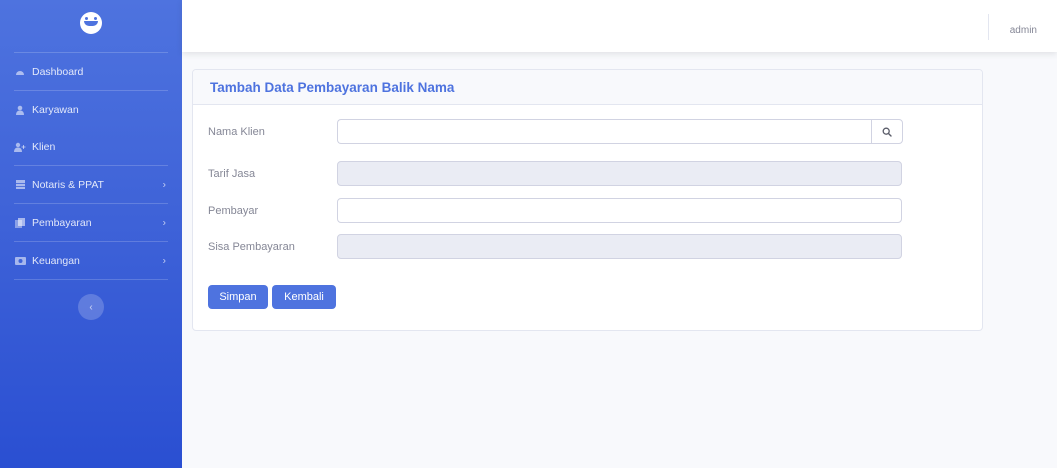  What do you see at coordinates (619, 210) in the screenshot?
I see `pembayar-input` at bounding box center [619, 210].